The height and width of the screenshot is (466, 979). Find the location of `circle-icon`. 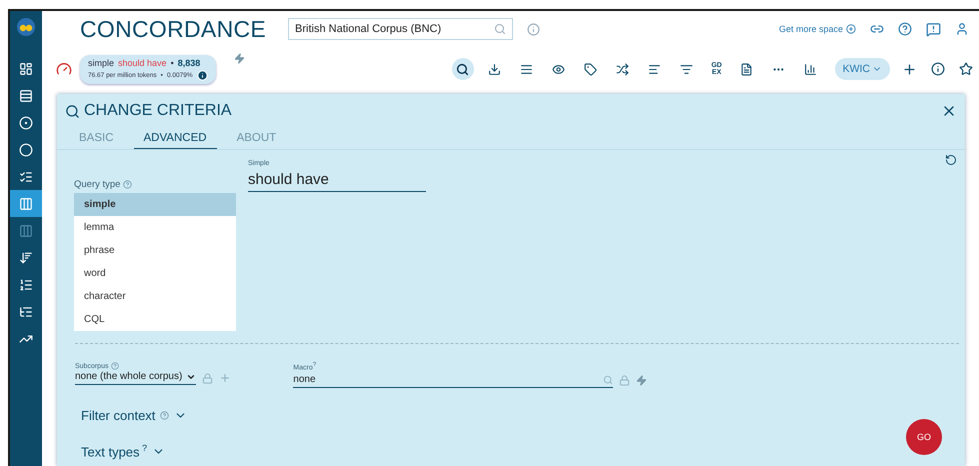

circle-icon is located at coordinates (26, 149).